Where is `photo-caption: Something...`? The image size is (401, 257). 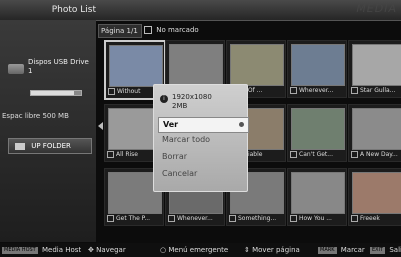 photo-caption: Something... is located at coordinates (256, 219).